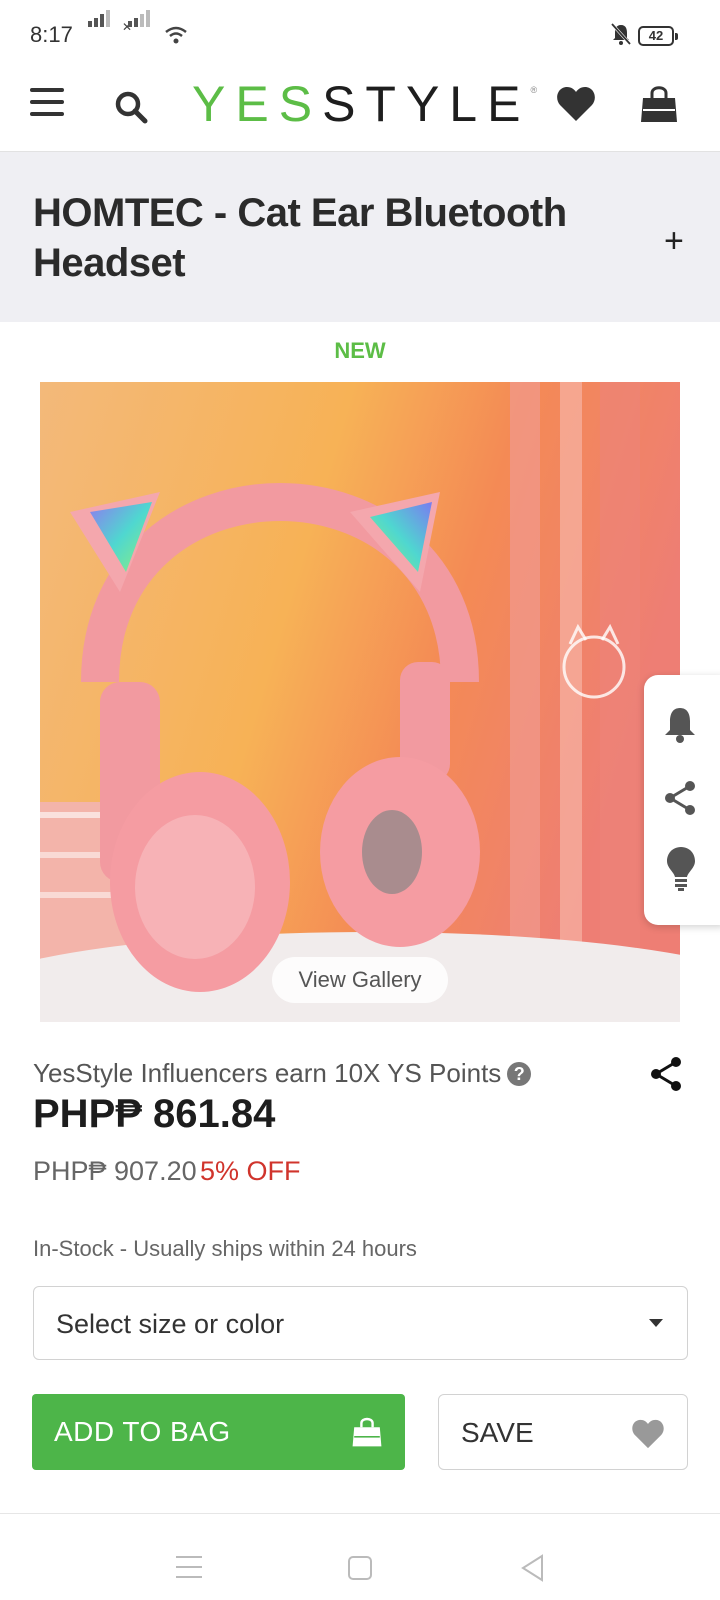 The width and height of the screenshot is (720, 1600). I want to click on app-header: YESSTYLE®, so click(360, 111).